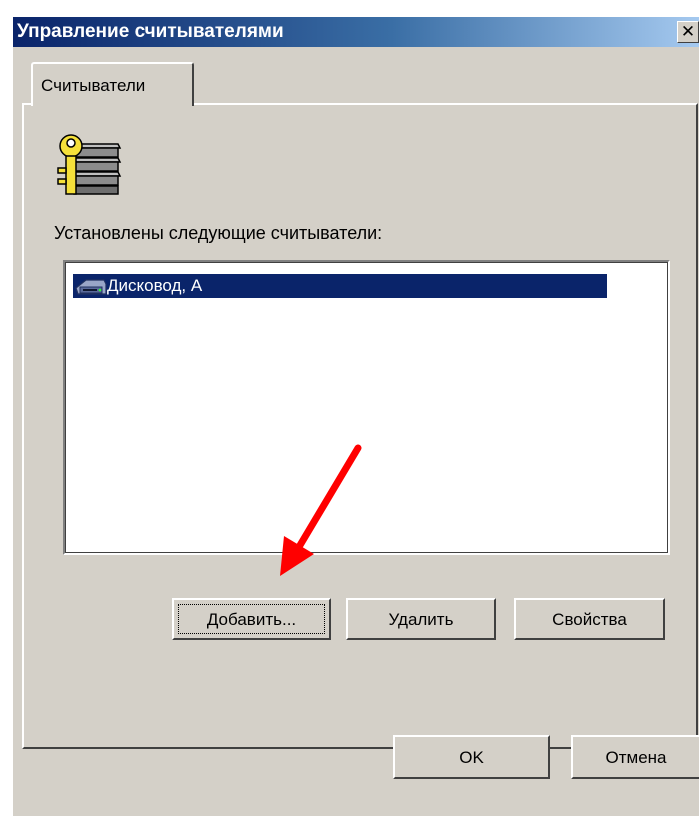 Image resolution: width=699 pixels, height=816 pixels. Describe the element at coordinates (356, 32) in the screenshot. I see `title-bar: Управление считывателями ✕` at that location.